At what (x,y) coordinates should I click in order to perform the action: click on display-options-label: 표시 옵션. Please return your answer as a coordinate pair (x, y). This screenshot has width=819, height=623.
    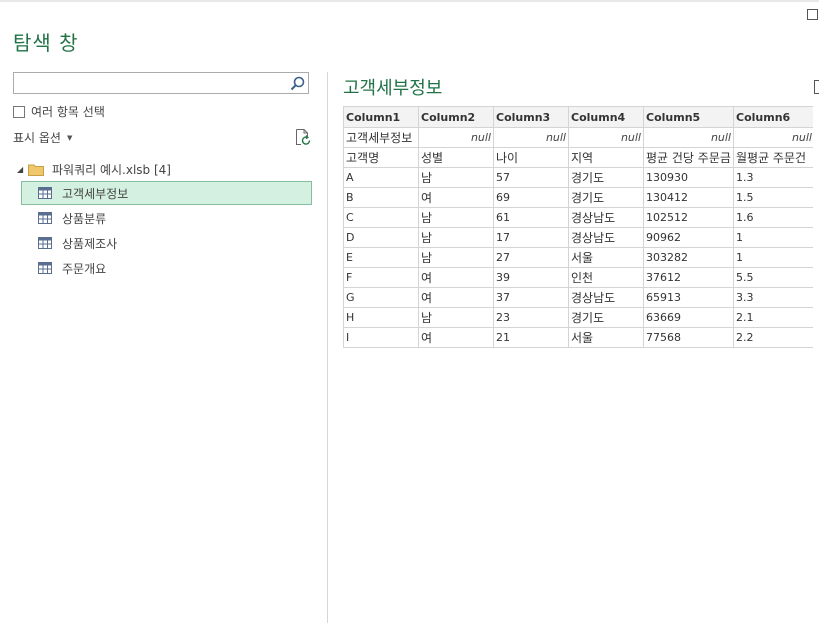
    Looking at the image, I should click on (37, 138).